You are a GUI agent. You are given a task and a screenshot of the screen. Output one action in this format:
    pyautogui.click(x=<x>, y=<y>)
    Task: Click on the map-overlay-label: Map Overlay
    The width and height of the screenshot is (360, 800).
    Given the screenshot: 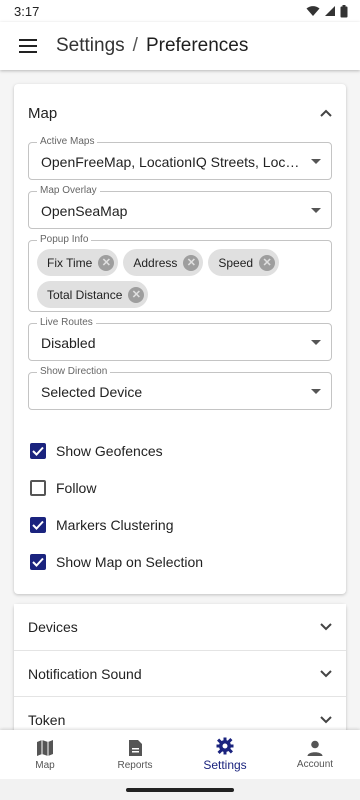 What is the action you would take?
    pyautogui.click(x=68, y=191)
    